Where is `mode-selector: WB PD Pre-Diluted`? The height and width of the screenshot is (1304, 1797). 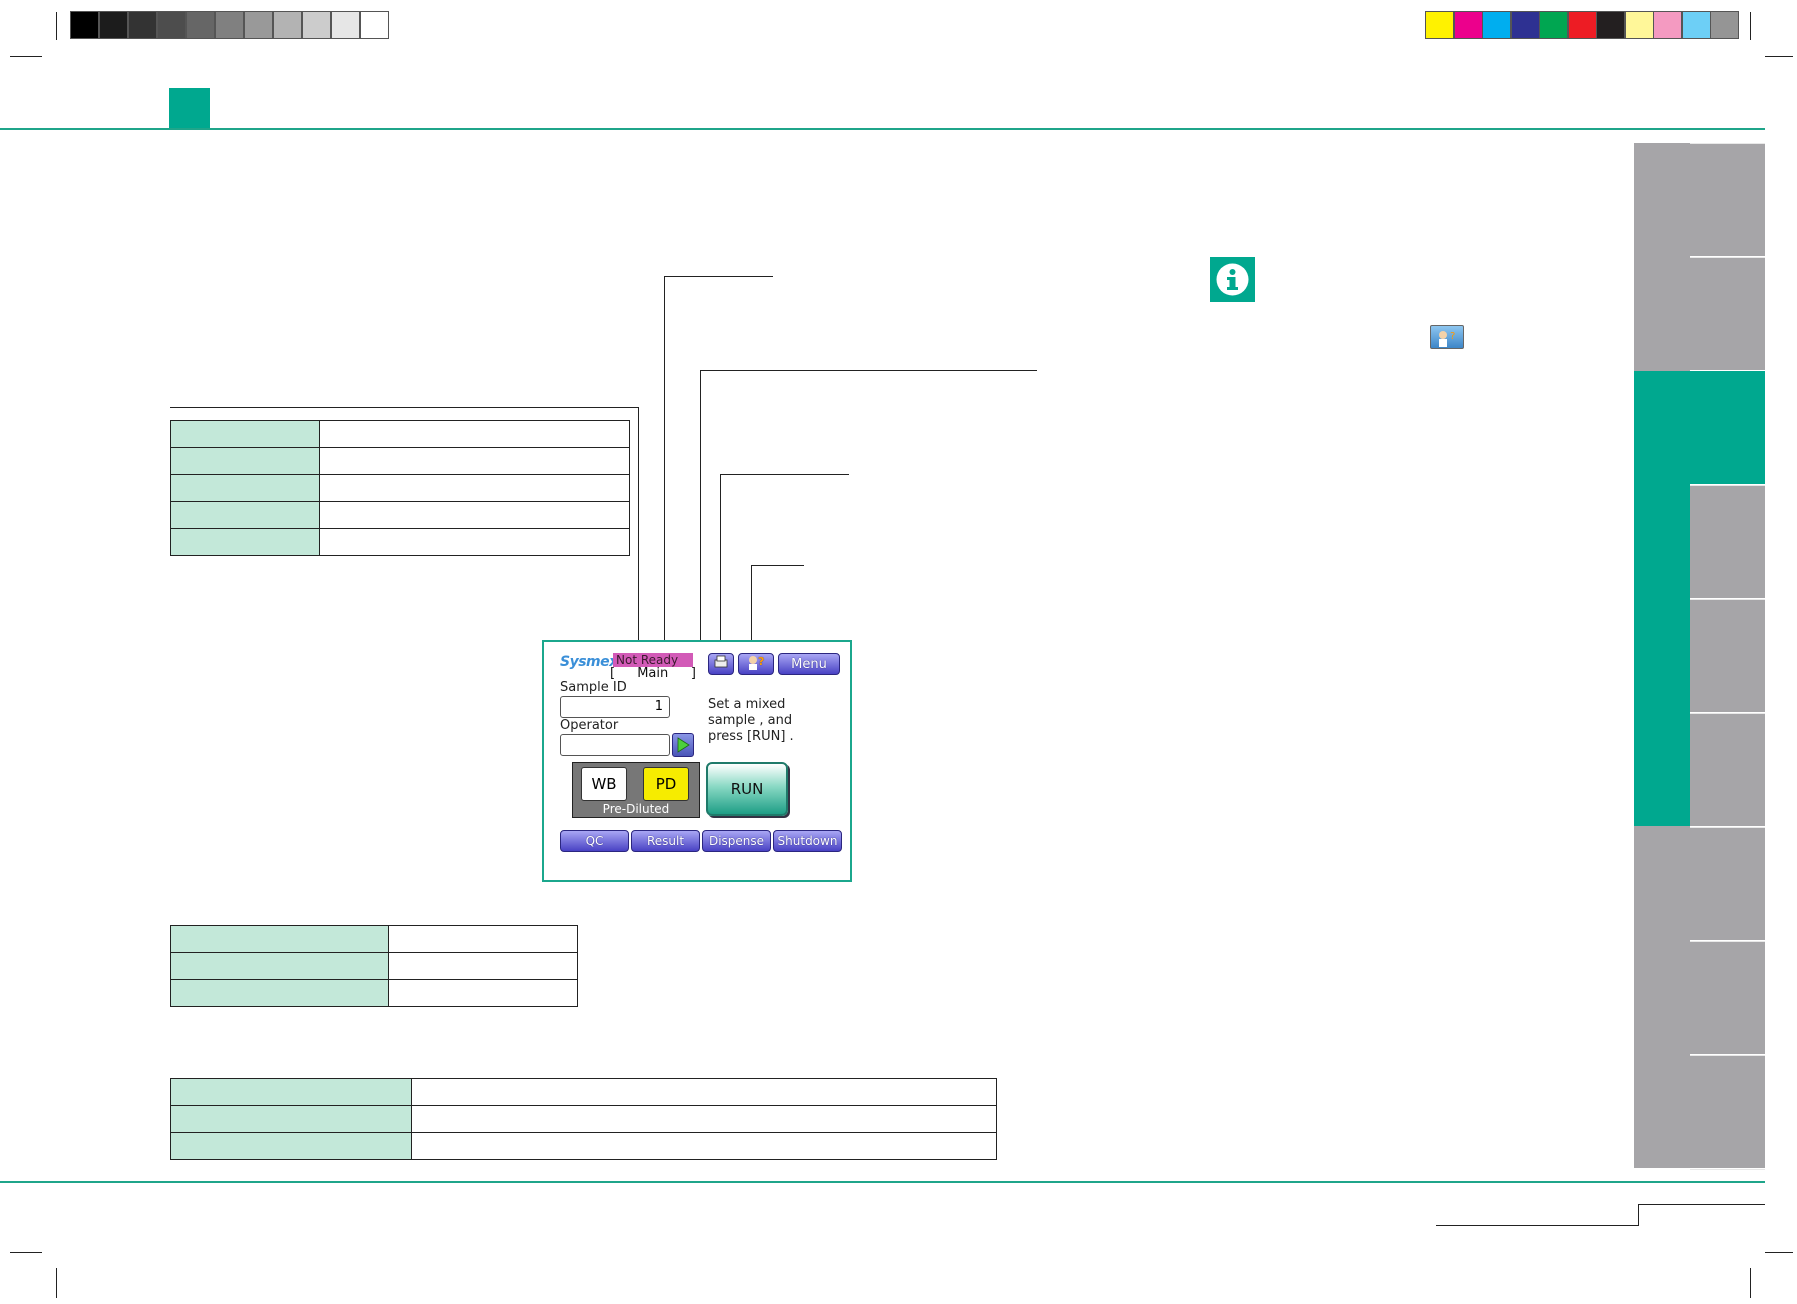
mode-selector: WB PD Pre-Diluted is located at coordinates (636, 790).